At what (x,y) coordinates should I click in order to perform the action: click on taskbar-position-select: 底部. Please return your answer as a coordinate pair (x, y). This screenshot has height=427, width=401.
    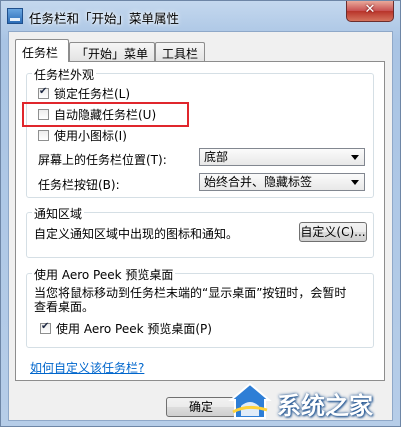
    Looking at the image, I should click on (282, 157).